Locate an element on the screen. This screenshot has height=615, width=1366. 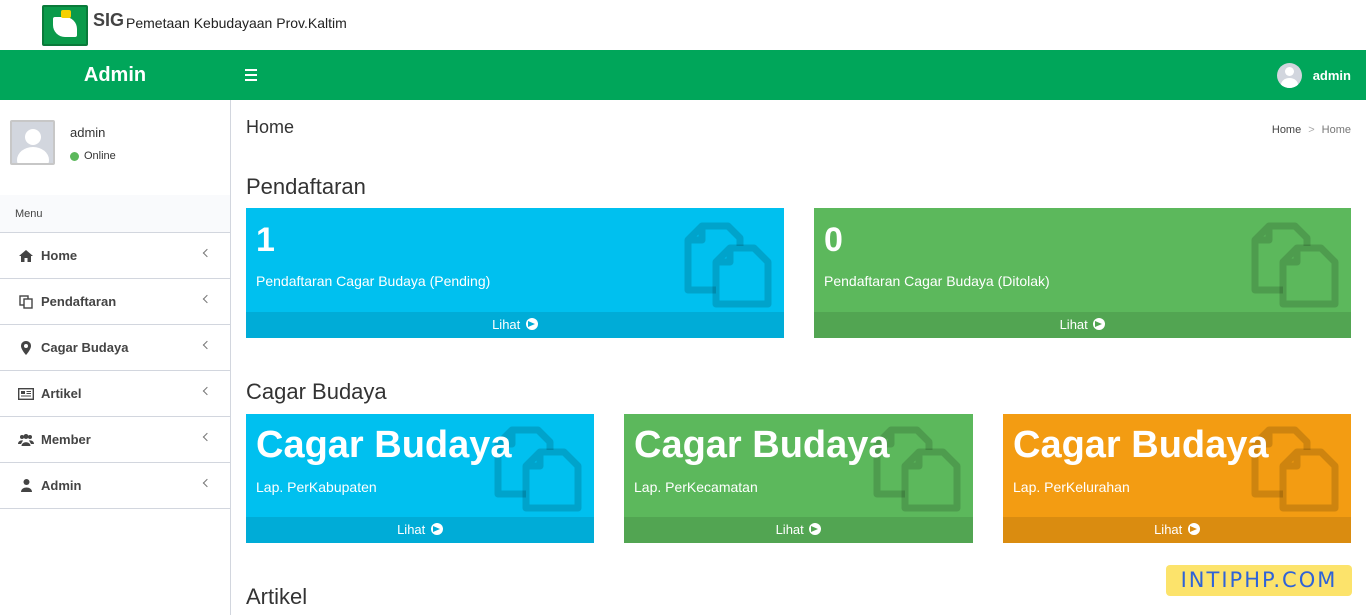
brand-sig: SIG is located at coordinates (109, 20).